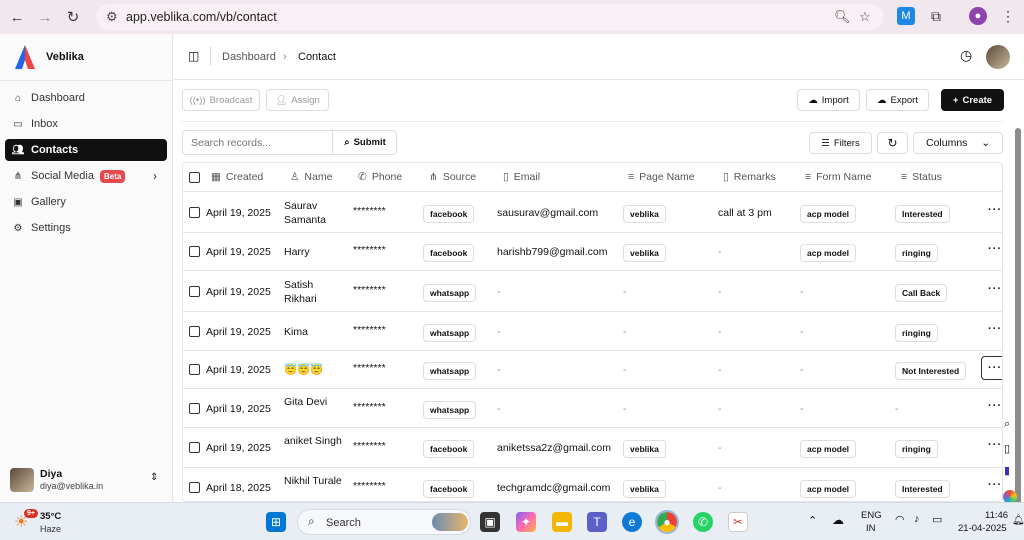 This screenshot has width=1024, height=540. What do you see at coordinates (315, 292) in the screenshot?
I see `contact-name: Satish Rikhari` at bounding box center [315, 292].